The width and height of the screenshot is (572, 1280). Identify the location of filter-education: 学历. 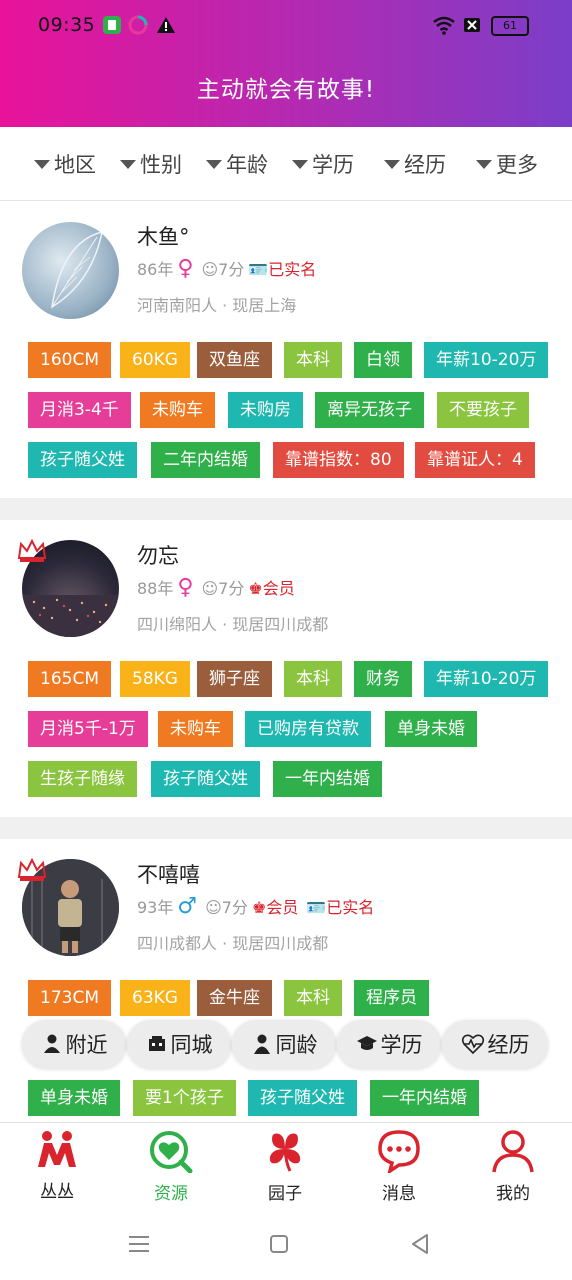
(323, 164).